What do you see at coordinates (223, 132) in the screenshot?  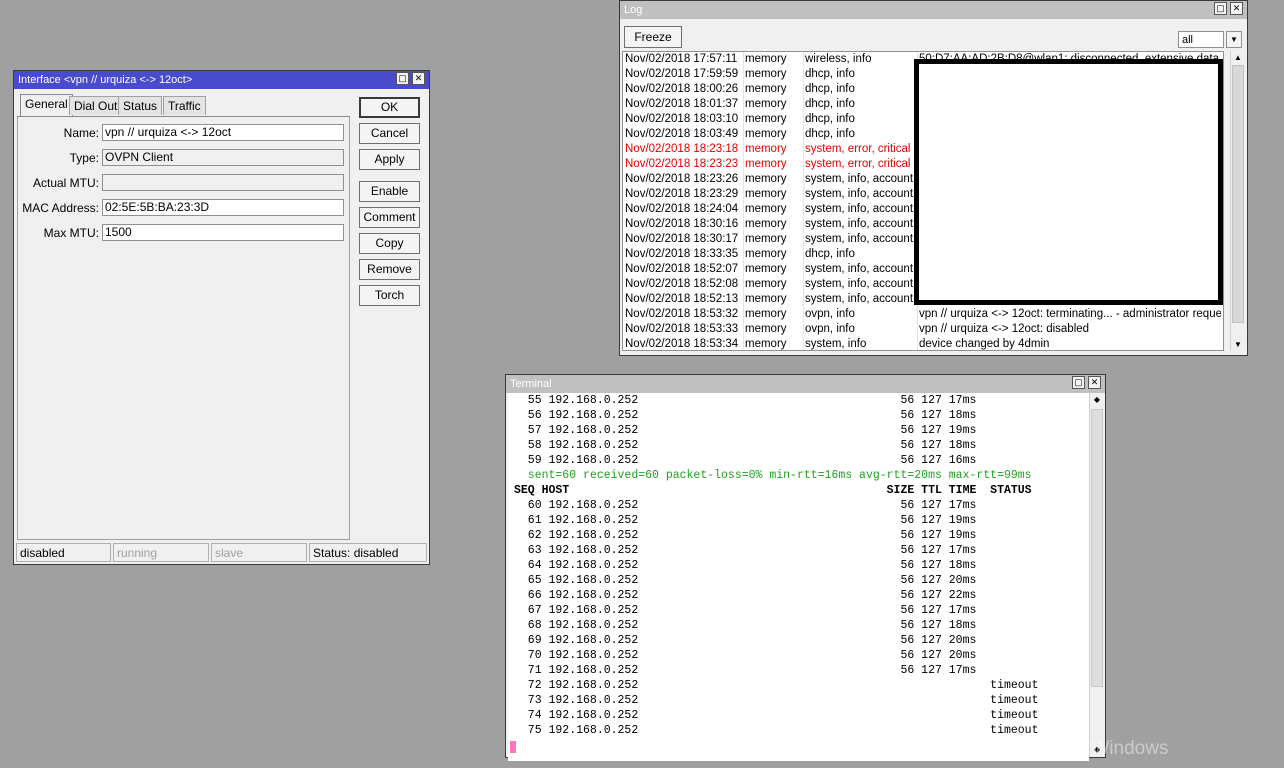 I see `name-field: vpn // urquiza <-> 12oct` at bounding box center [223, 132].